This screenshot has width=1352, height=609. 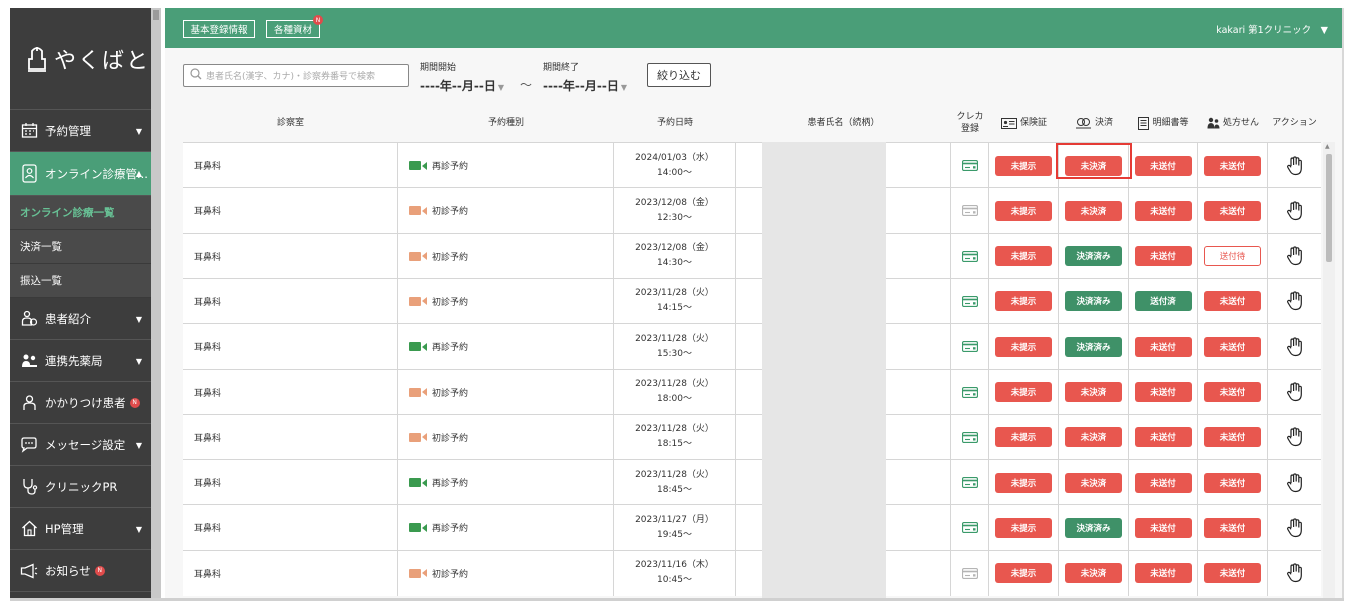 I want to click on sidebar-scrollbar, so click(x=156, y=304).